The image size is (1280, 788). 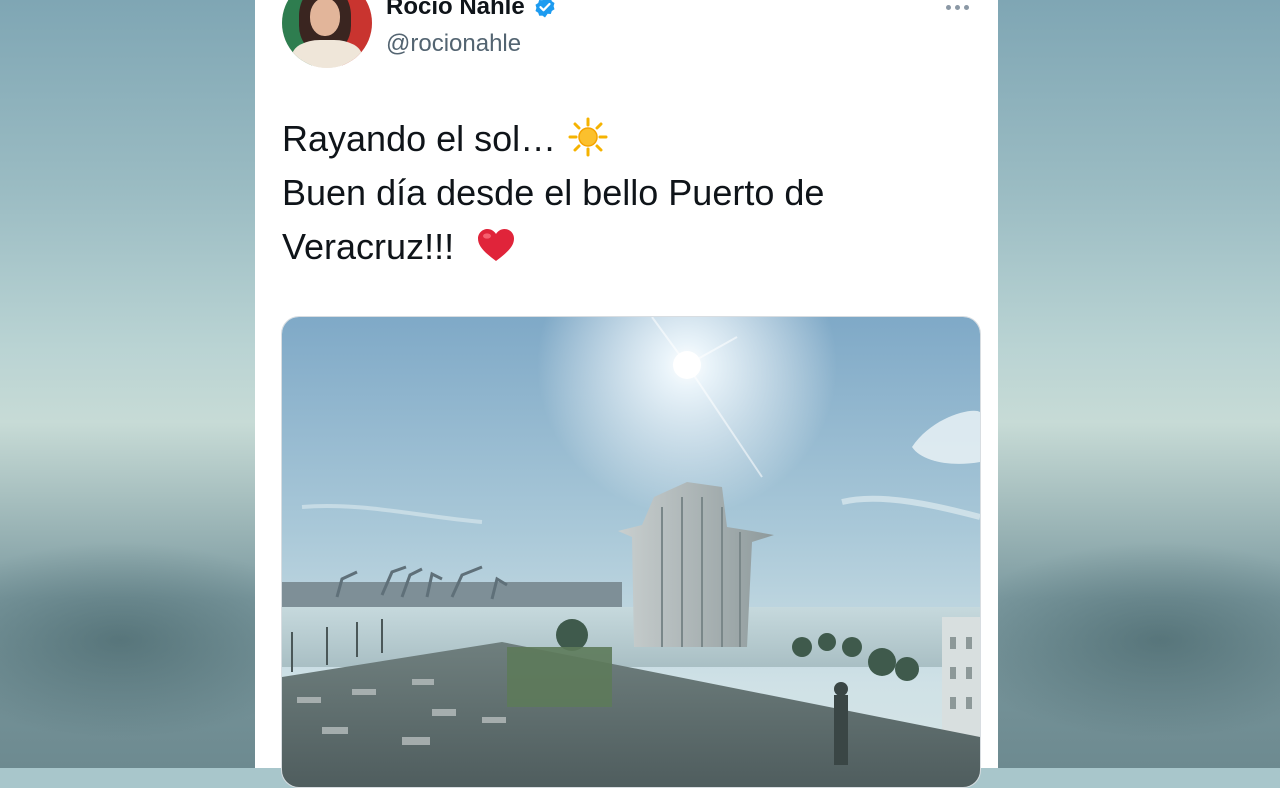 What do you see at coordinates (962, 7) in the screenshot?
I see `more-dots-icon` at bounding box center [962, 7].